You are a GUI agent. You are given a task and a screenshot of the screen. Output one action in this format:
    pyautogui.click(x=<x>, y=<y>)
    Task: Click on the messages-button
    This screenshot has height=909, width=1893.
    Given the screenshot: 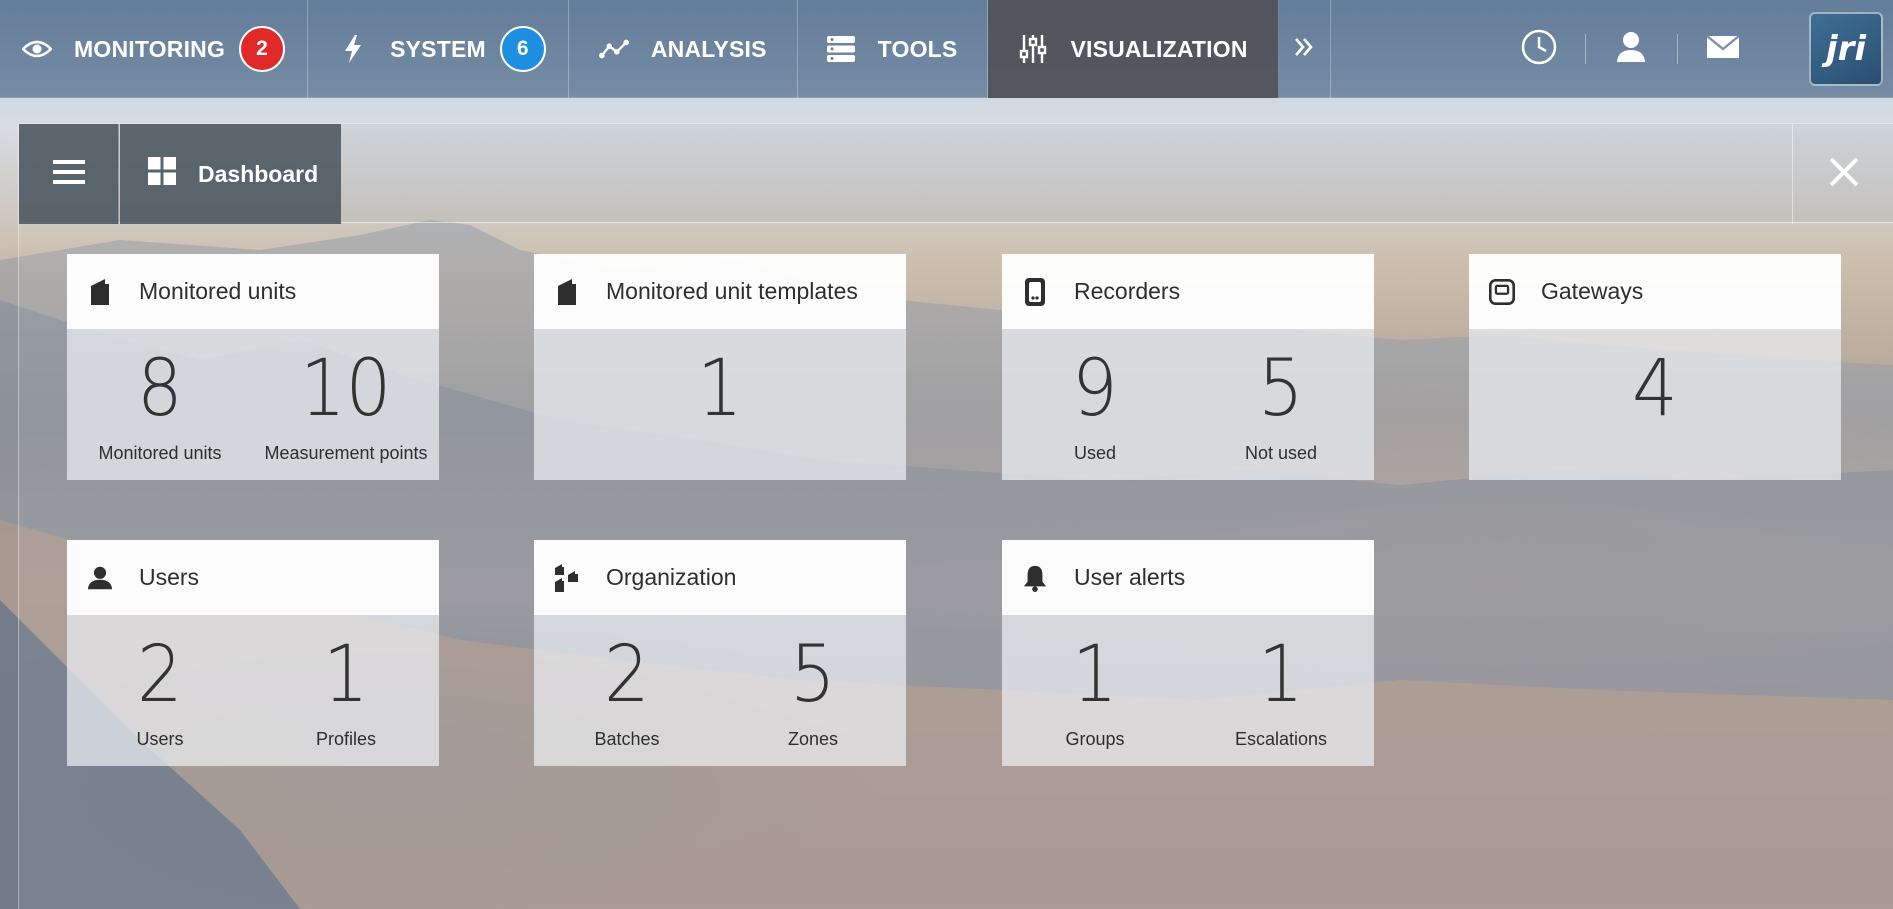 What is the action you would take?
    pyautogui.click(x=1723, y=49)
    